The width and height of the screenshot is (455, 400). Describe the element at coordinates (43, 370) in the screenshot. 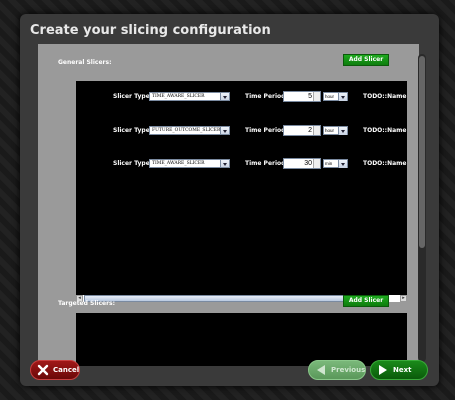

I see `close-icon` at that location.